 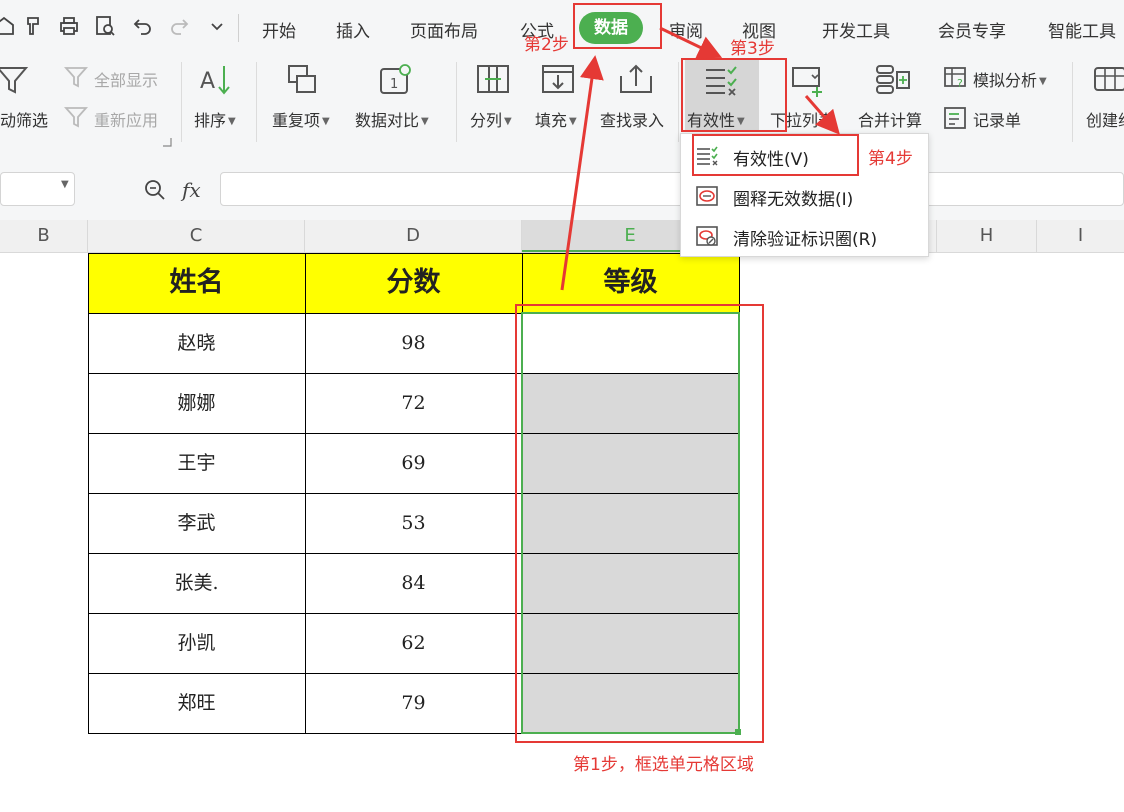 What do you see at coordinates (856, 29) in the screenshot?
I see `tab-developer: 开发工具` at bounding box center [856, 29].